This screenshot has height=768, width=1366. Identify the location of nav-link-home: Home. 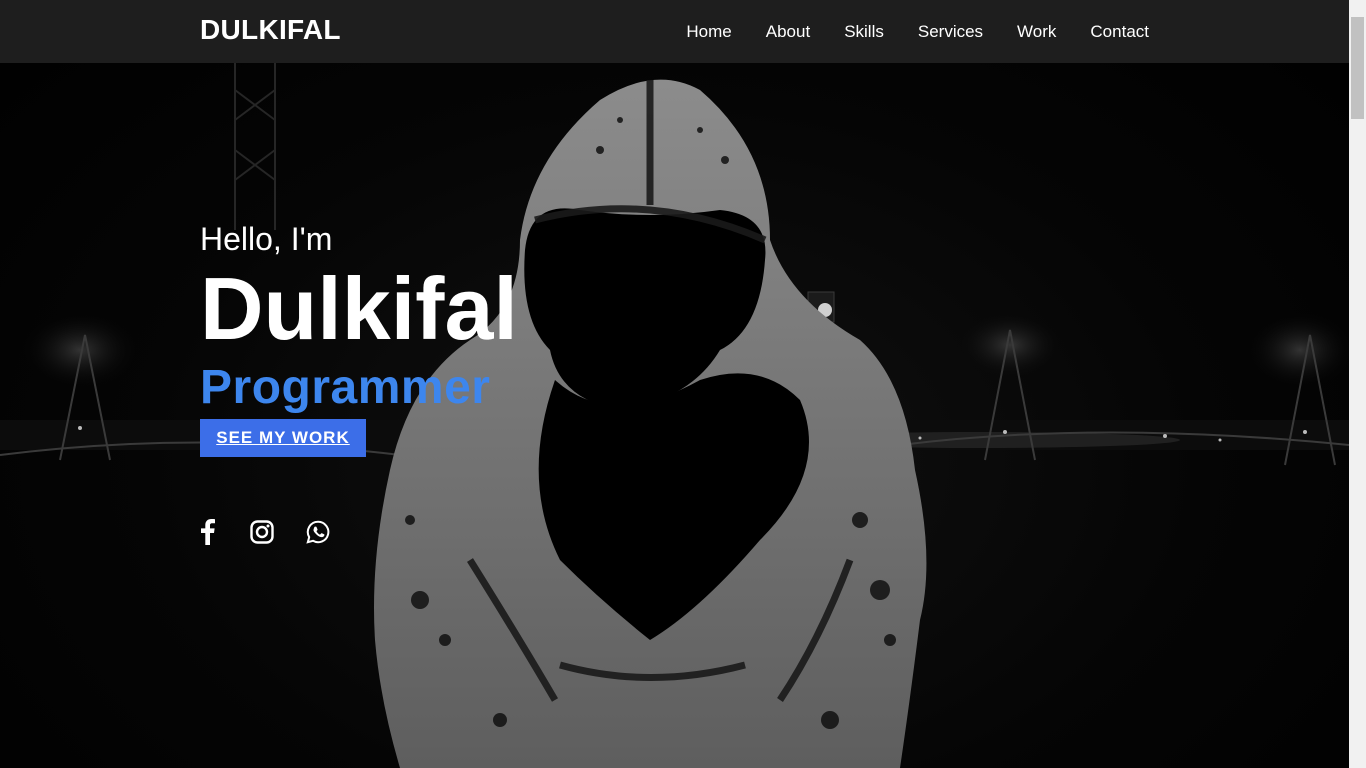
(708, 31).